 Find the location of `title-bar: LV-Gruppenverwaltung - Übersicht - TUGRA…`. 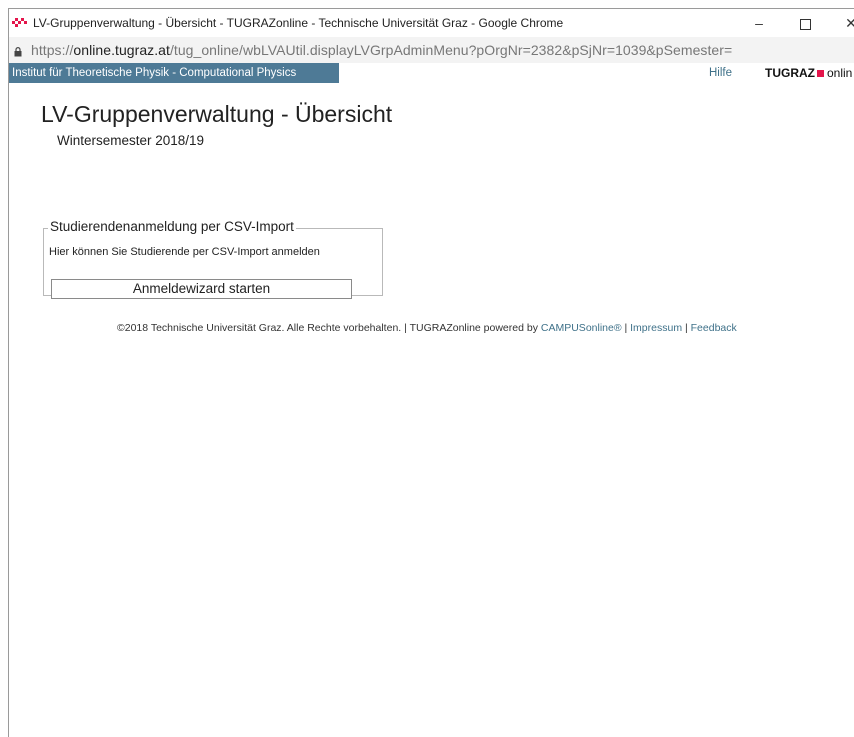

title-bar: LV-Gruppenverwaltung - Übersicht - TUGRA… is located at coordinates (431, 23).